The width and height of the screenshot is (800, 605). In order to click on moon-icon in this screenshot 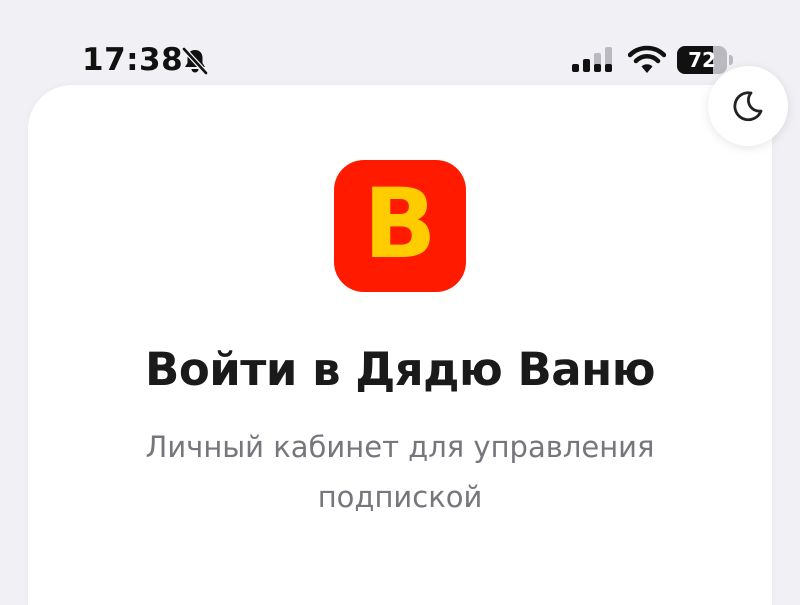, I will do `click(748, 106)`.